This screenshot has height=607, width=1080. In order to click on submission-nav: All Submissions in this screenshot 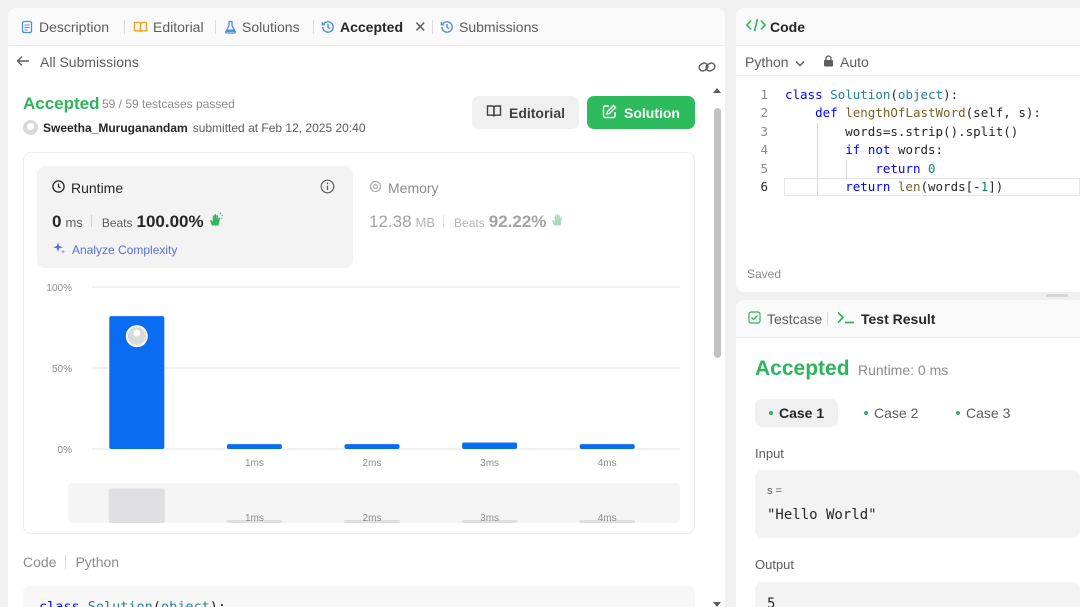, I will do `click(366, 63)`.